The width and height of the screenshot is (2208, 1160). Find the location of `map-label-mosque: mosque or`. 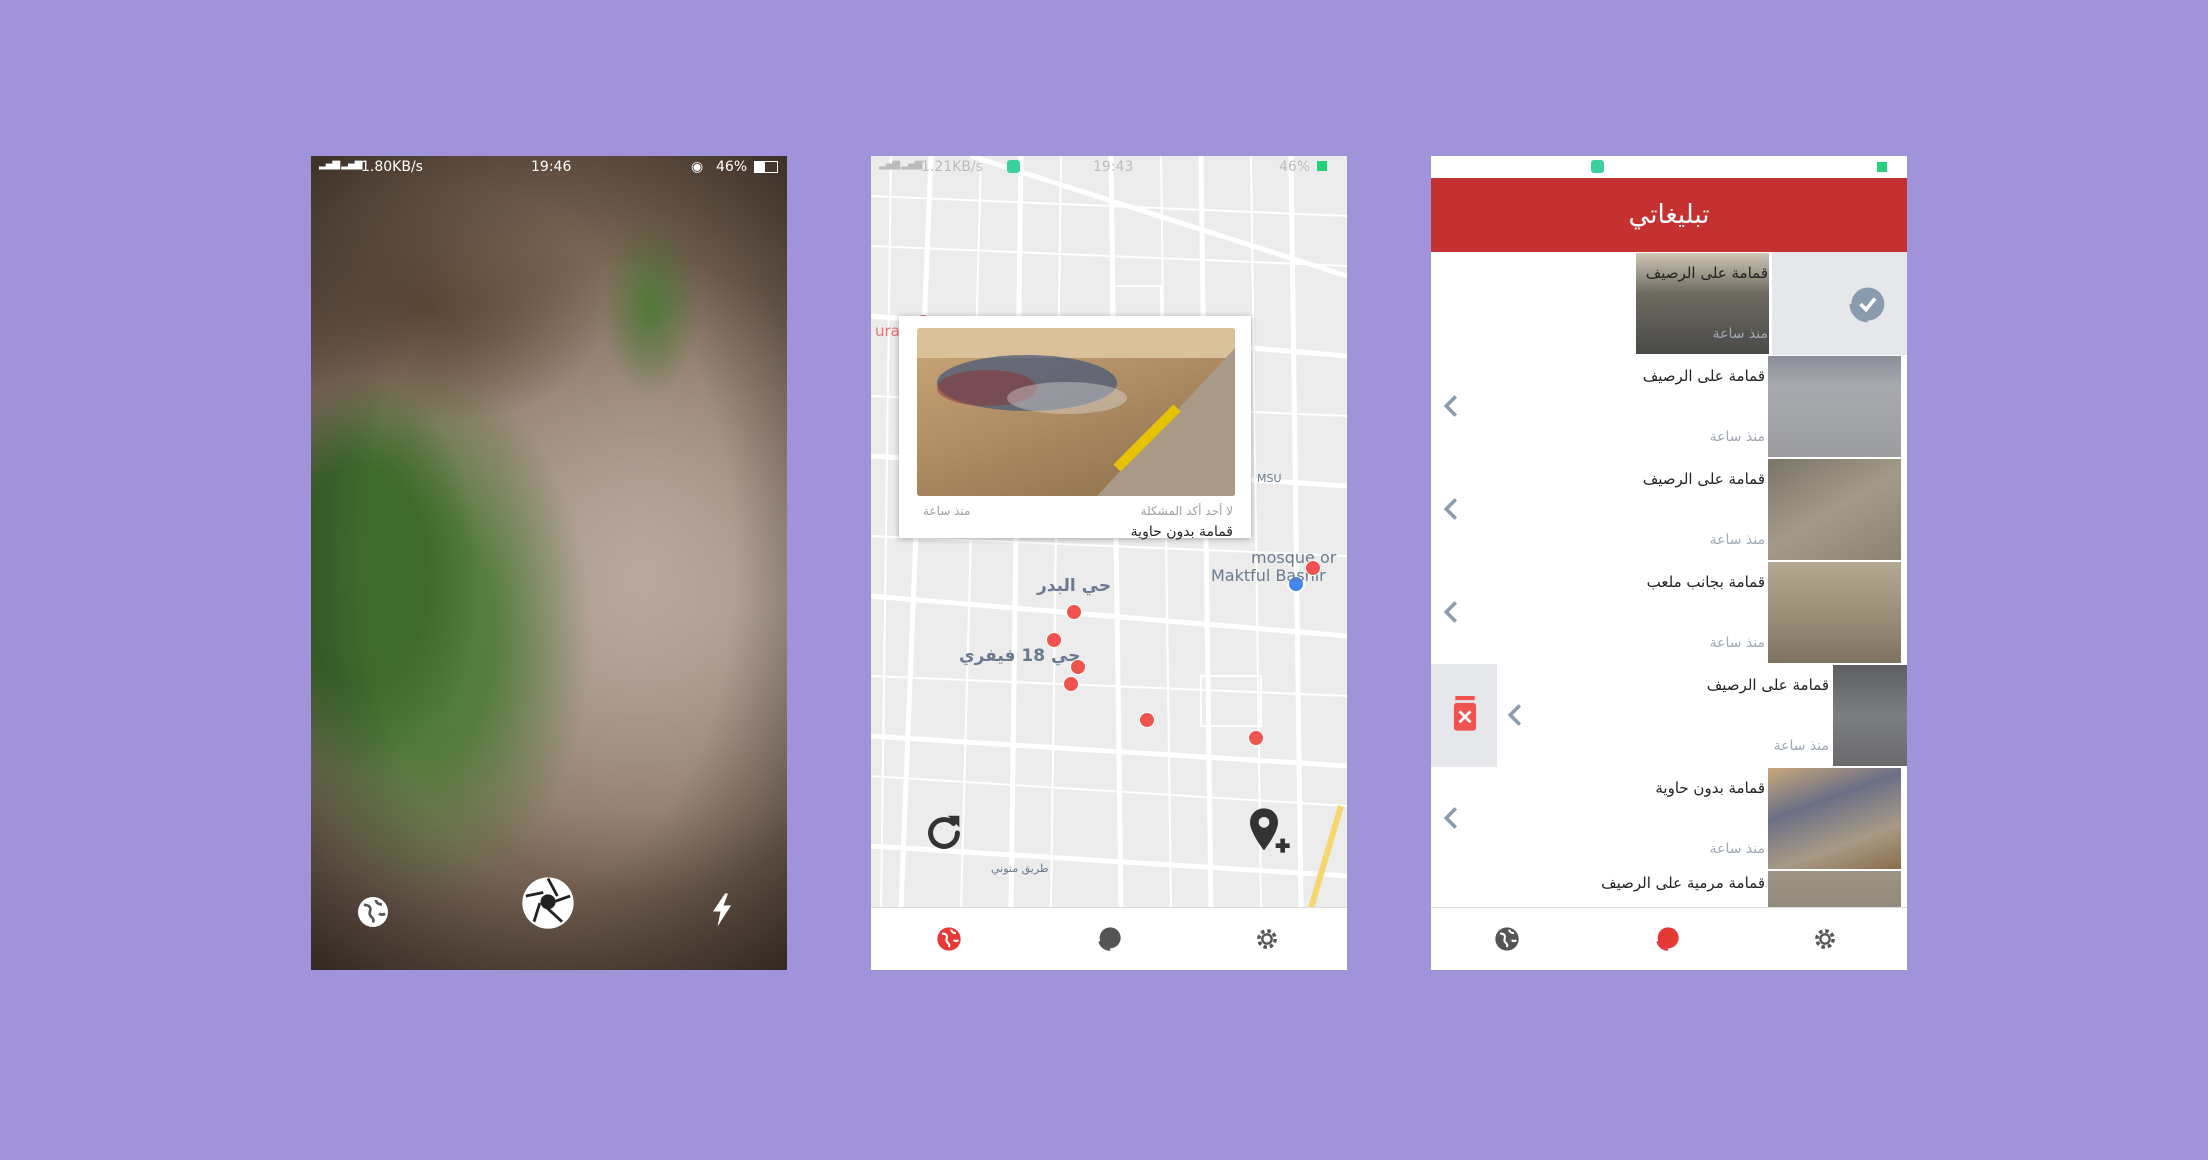

map-label-mosque: mosque or is located at coordinates (1294, 557).